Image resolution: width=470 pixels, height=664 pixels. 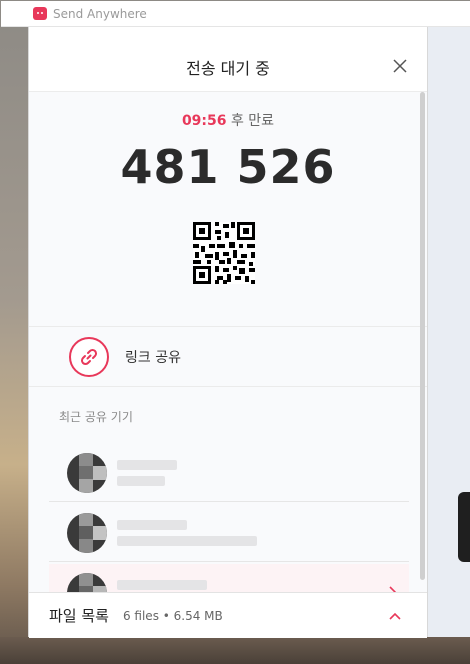 What do you see at coordinates (235, 650) in the screenshot?
I see `taskbar-area` at bounding box center [235, 650].